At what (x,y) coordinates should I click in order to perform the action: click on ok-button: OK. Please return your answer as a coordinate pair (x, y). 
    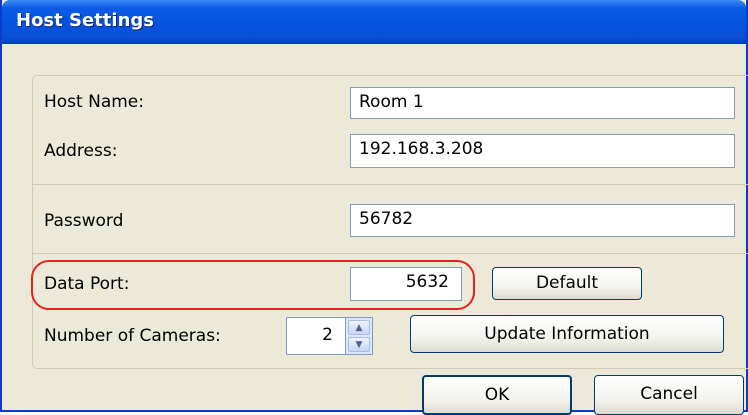
    Looking at the image, I should click on (497, 395).